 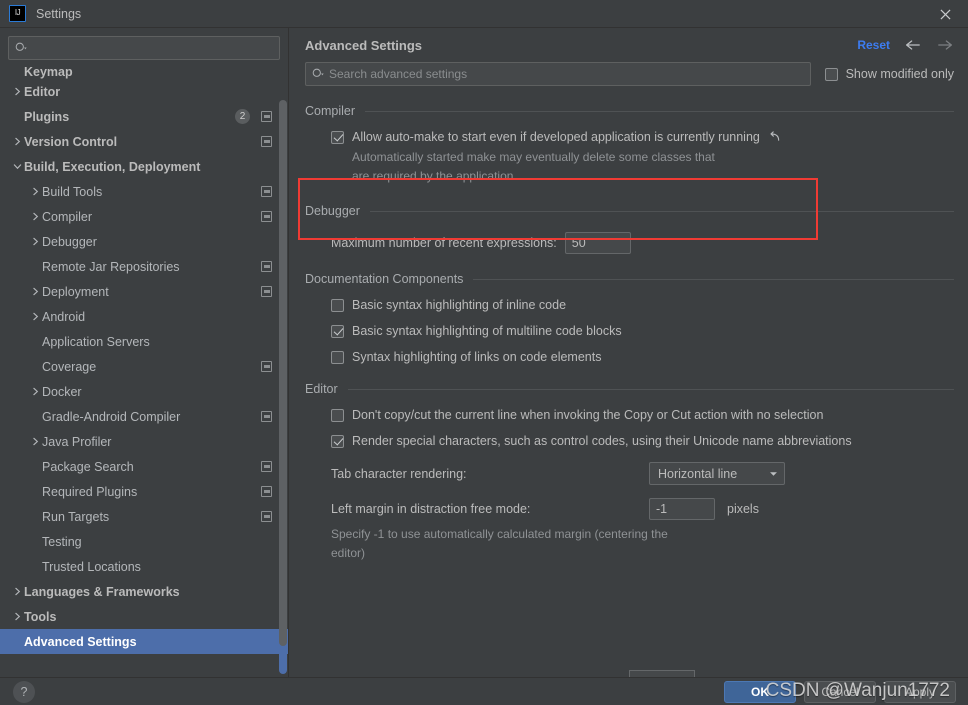 I want to click on sidebar-item-editor: Editor, so click(x=144, y=91).